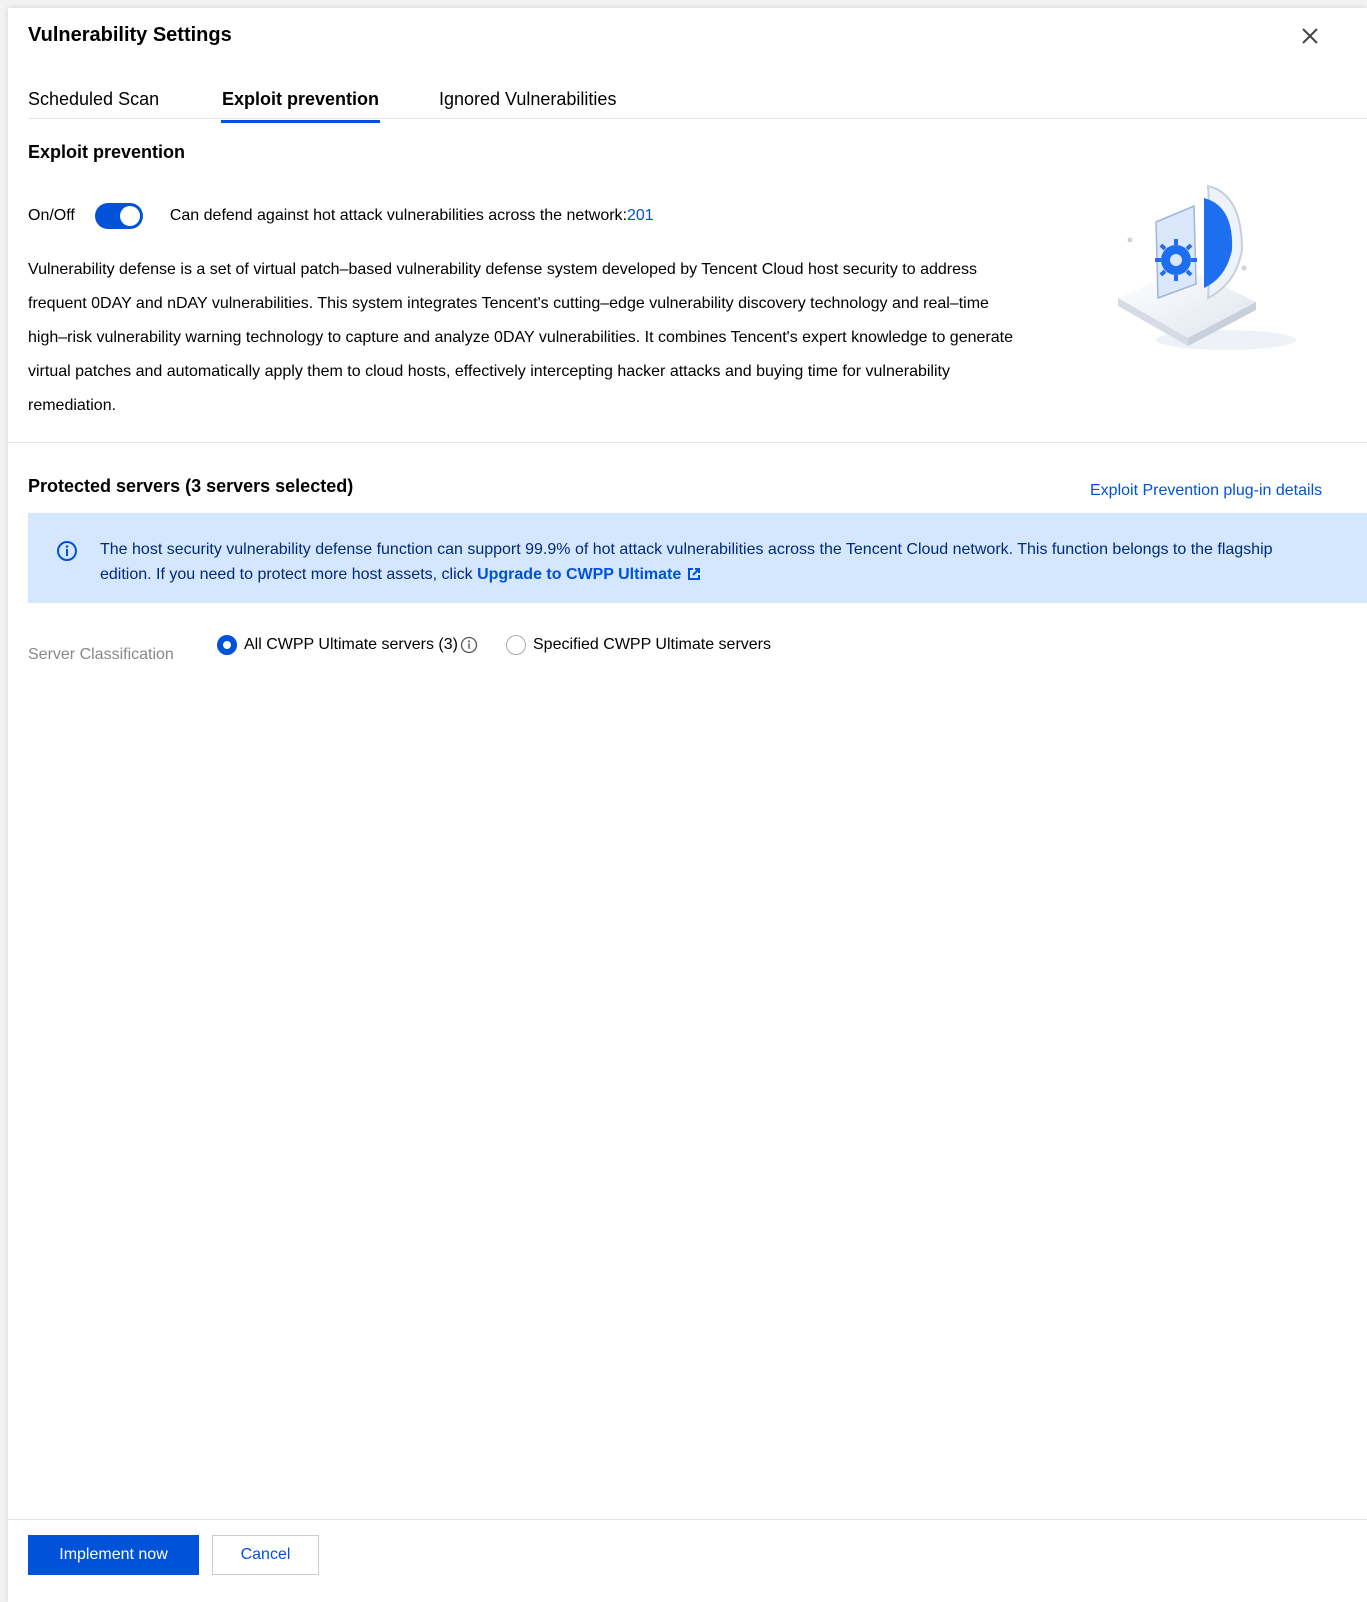 Image resolution: width=1367 pixels, height=1602 pixels. I want to click on radio-all-label: All CWPP Ultimate servers (3), so click(351, 644).